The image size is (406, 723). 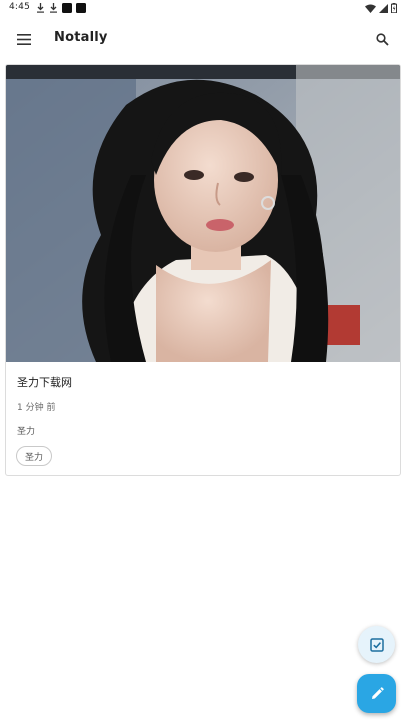 I want to click on search-icon, so click(x=382, y=39).